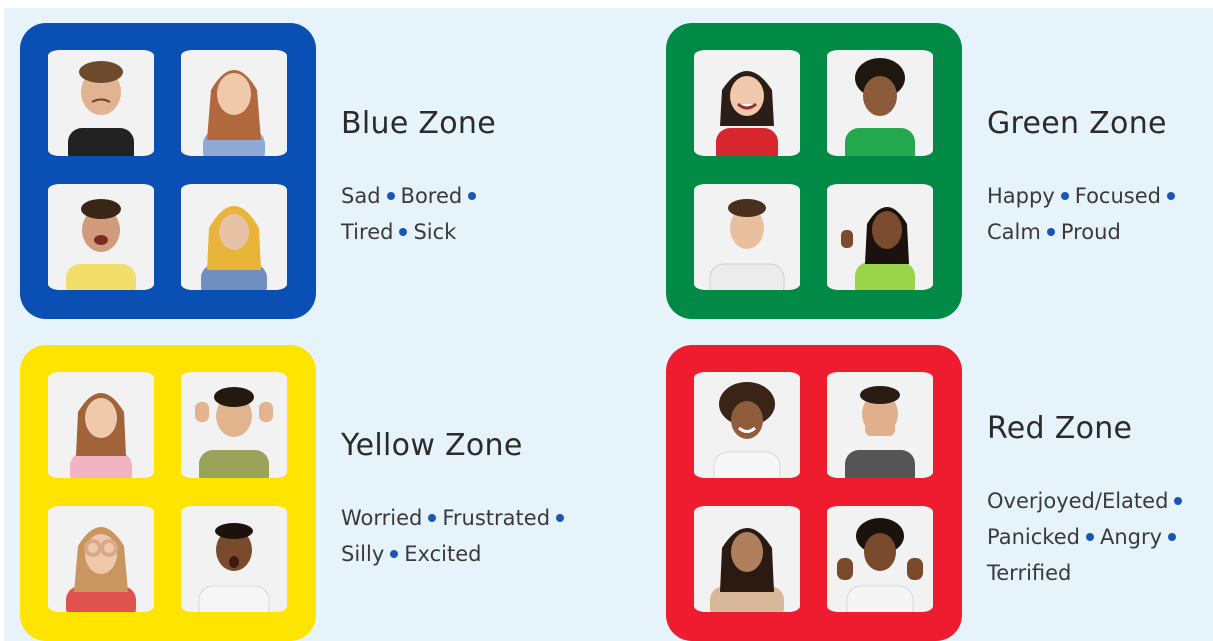 Image resolution: width=1213 pixels, height=641 pixels. Describe the element at coordinates (382, 518) in the screenshot. I see `emotion-label: Worried` at that location.